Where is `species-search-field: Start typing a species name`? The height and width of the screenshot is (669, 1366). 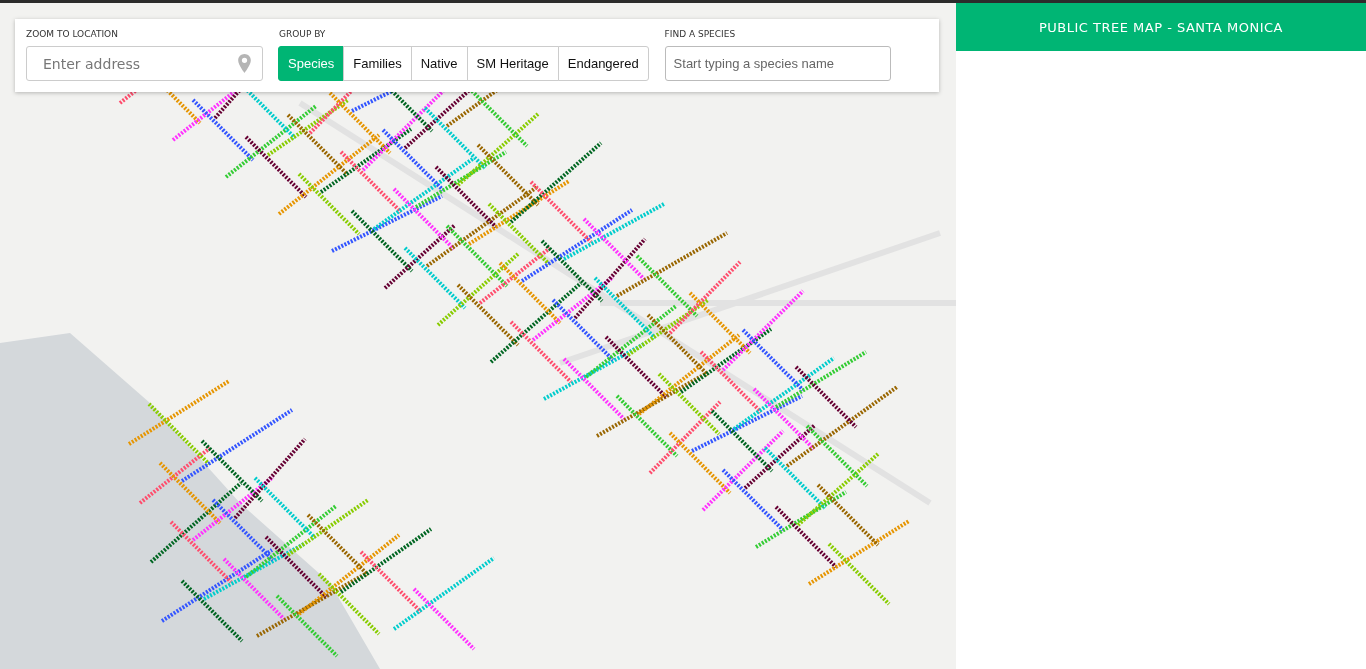 species-search-field: Start typing a species name is located at coordinates (777, 63).